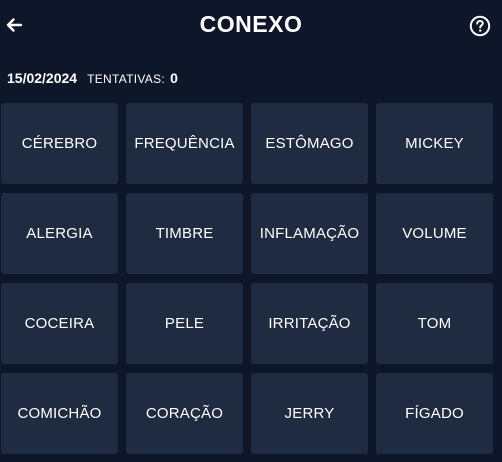 The height and width of the screenshot is (462, 502). Describe the element at coordinates (174, 78) in the screenshot. I see `attempts-count: 0` at that location.